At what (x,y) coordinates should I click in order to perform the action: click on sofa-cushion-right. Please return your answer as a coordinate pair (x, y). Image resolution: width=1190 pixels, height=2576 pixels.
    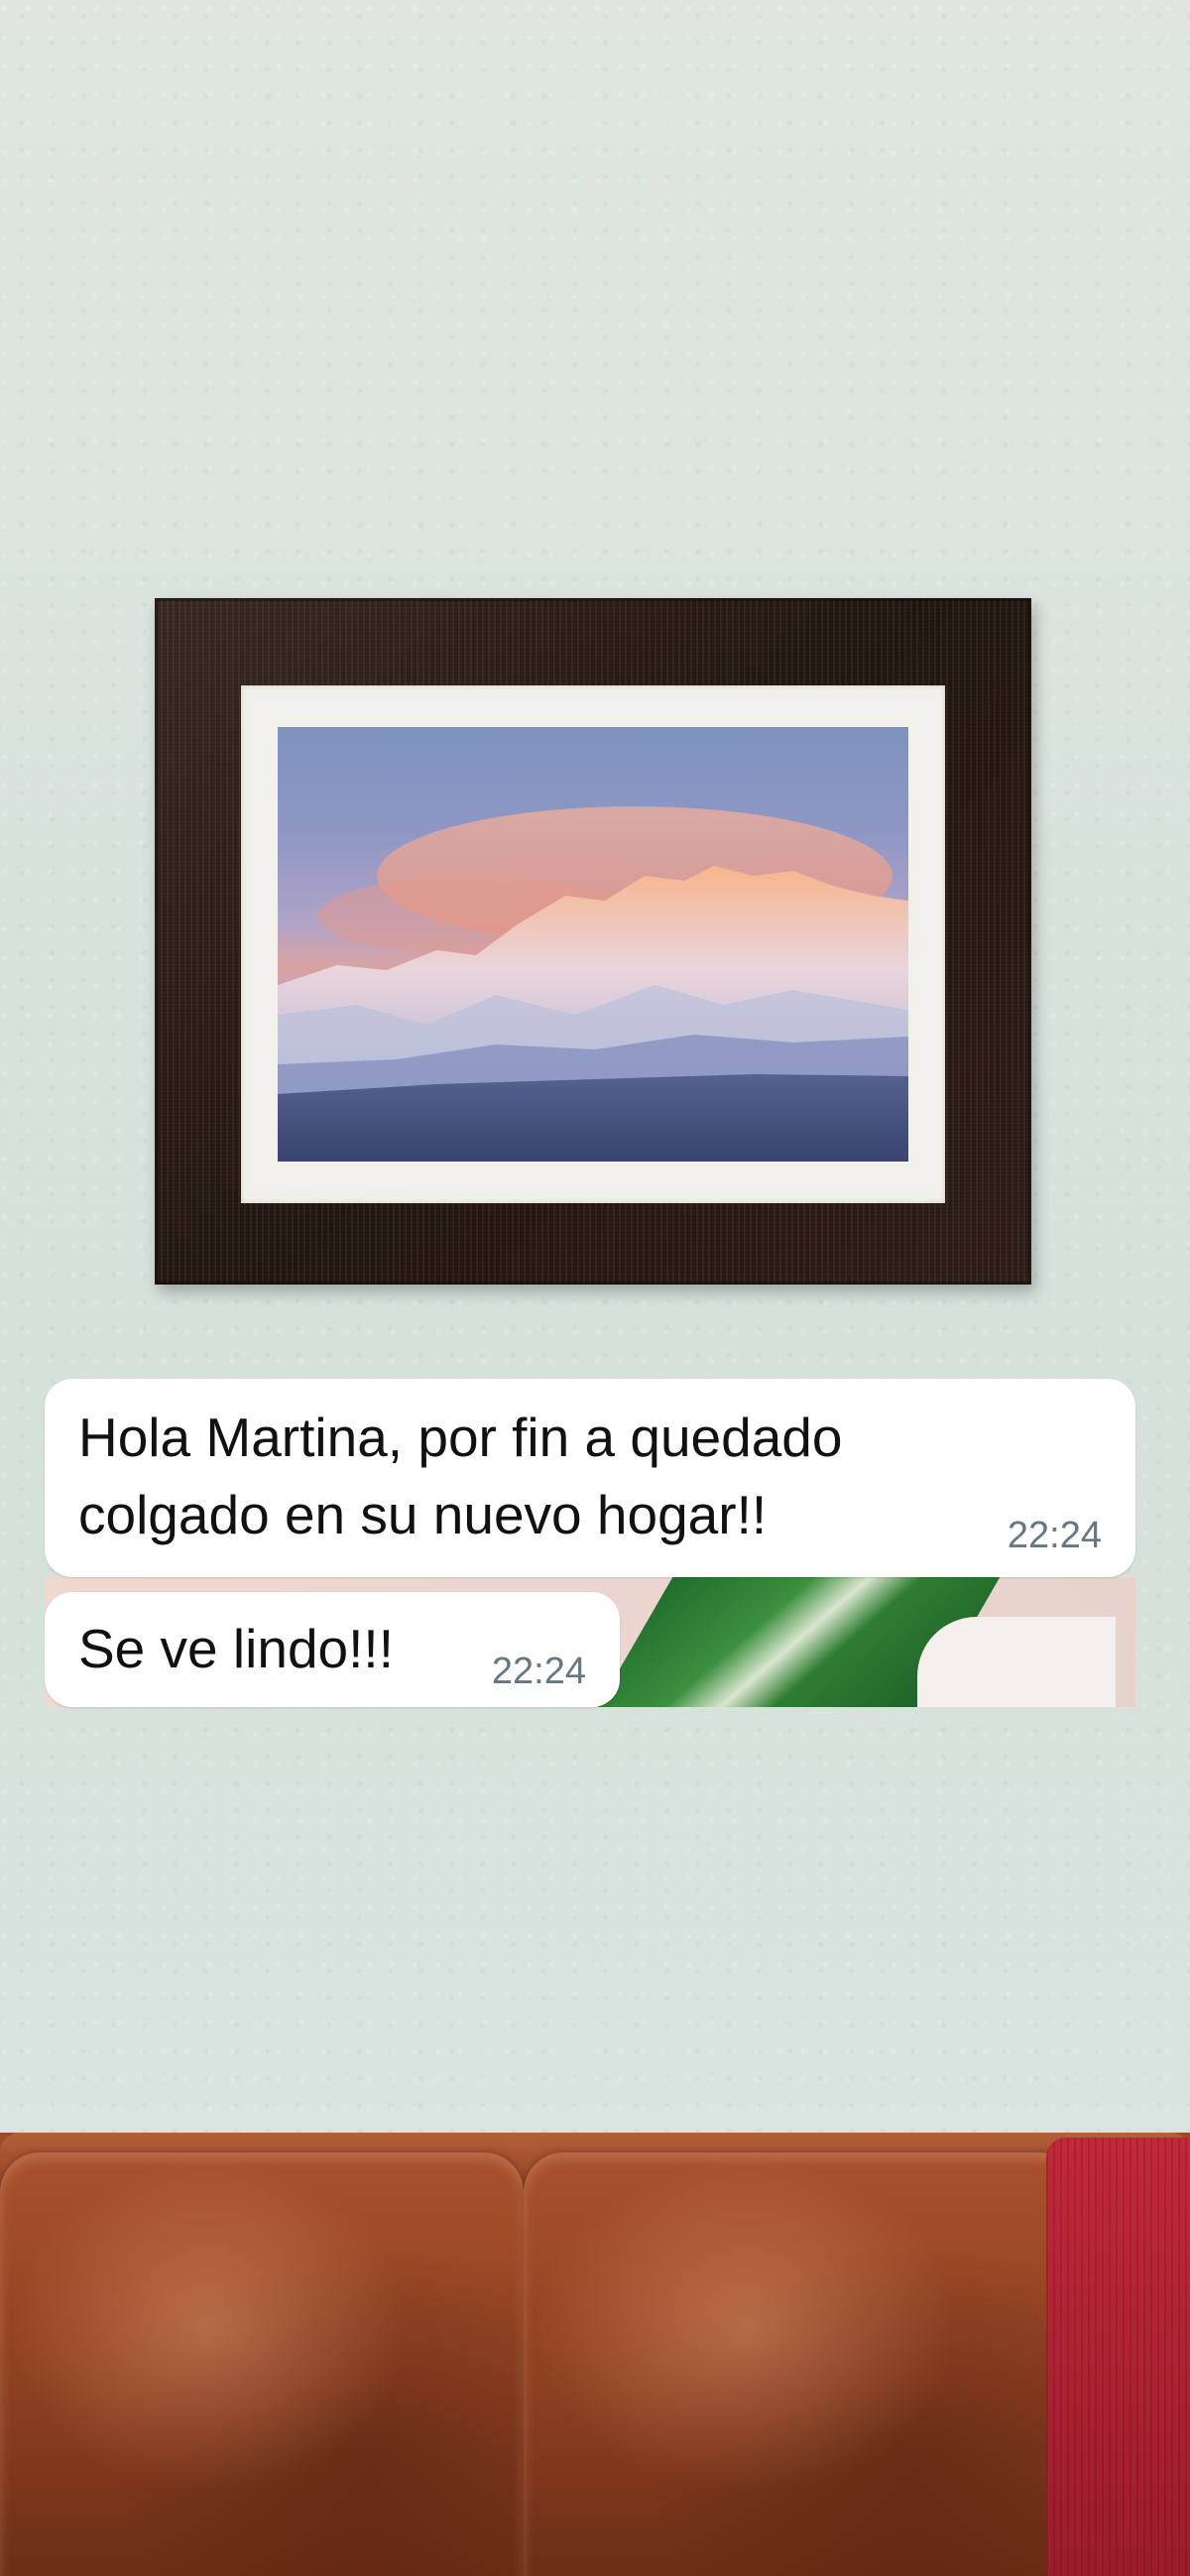
    Looking at the image, I should click on (801, 2364).